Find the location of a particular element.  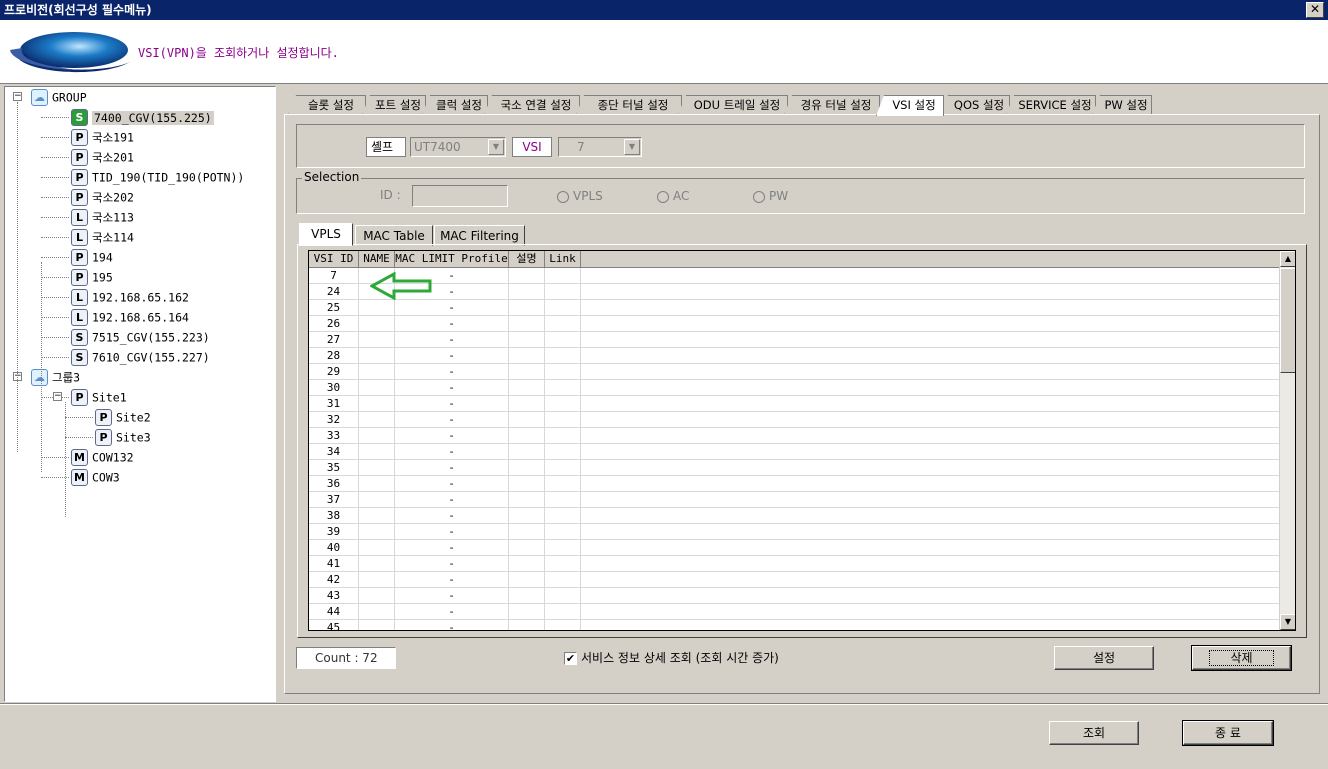

table-row: 31 - is located at coordinates (795, 404).